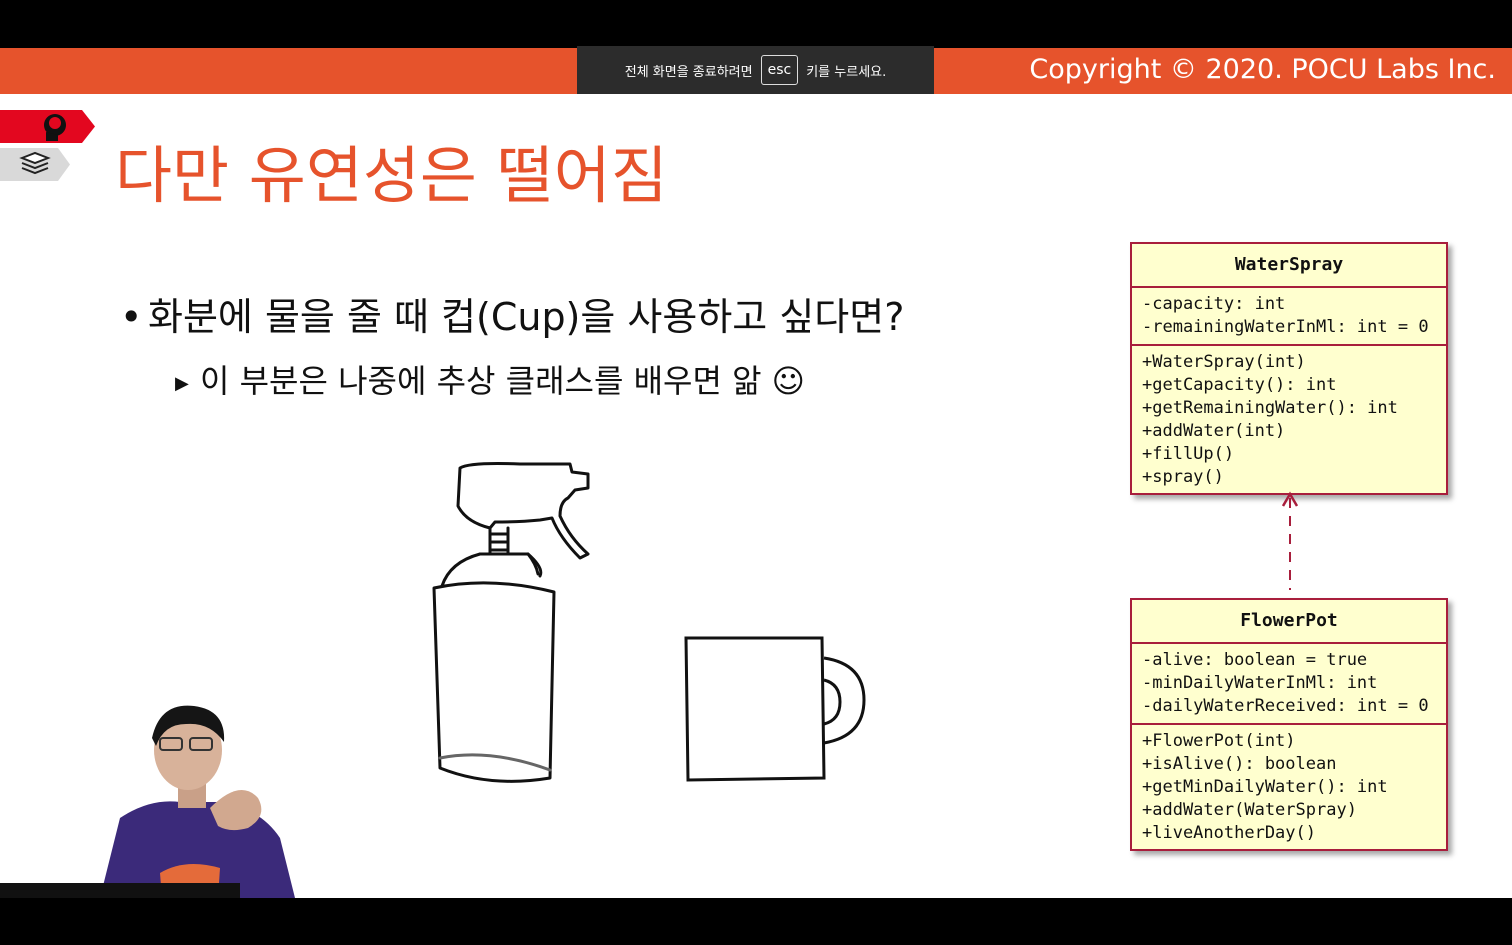 The width and height of the screenshot is (1512, 945). Describe the element at coordinates (1285, 327) in the screenshot. I see `uml-attribute: -remainingWaterInMl: int = 0` at that location.